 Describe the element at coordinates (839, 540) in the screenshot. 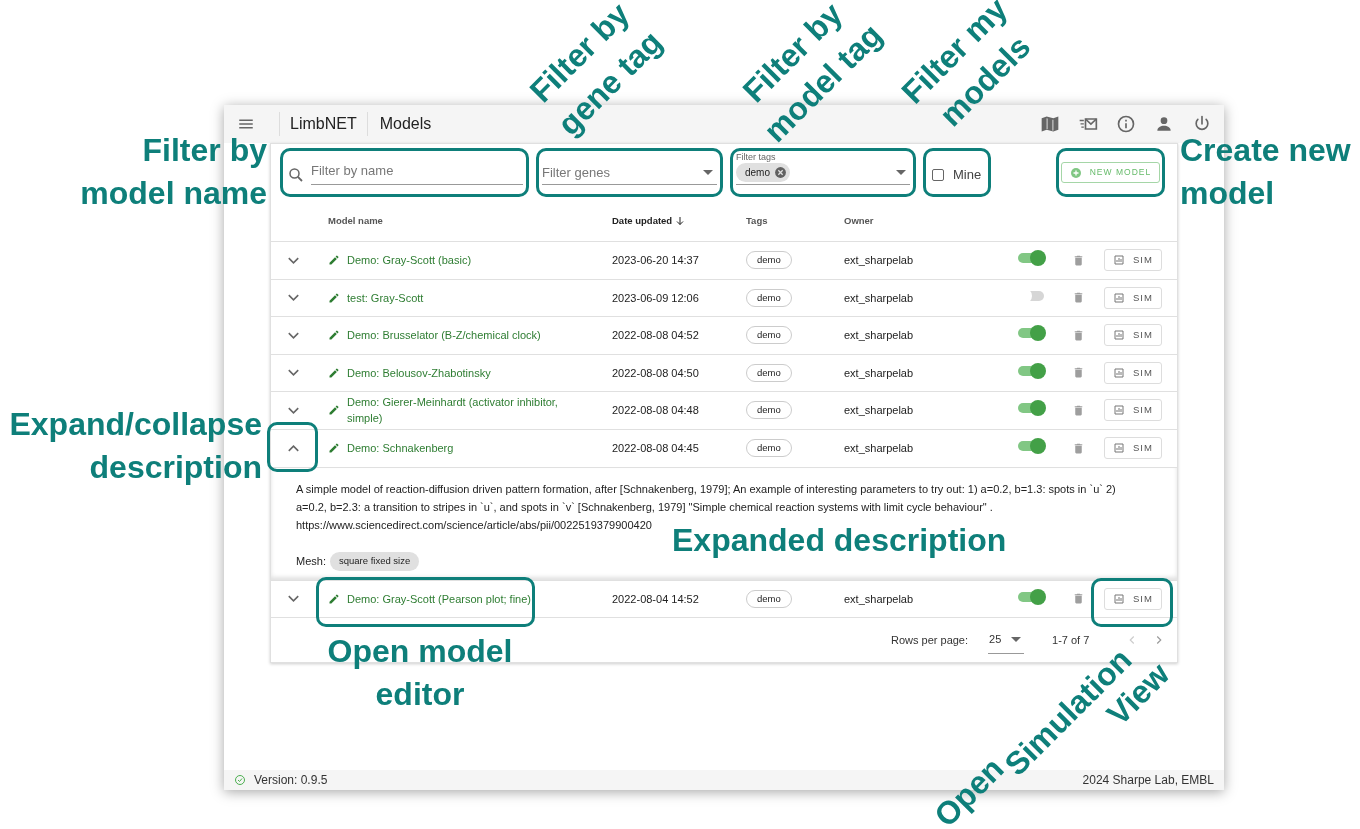

I see `annotation-text: Expanded description` at that location.